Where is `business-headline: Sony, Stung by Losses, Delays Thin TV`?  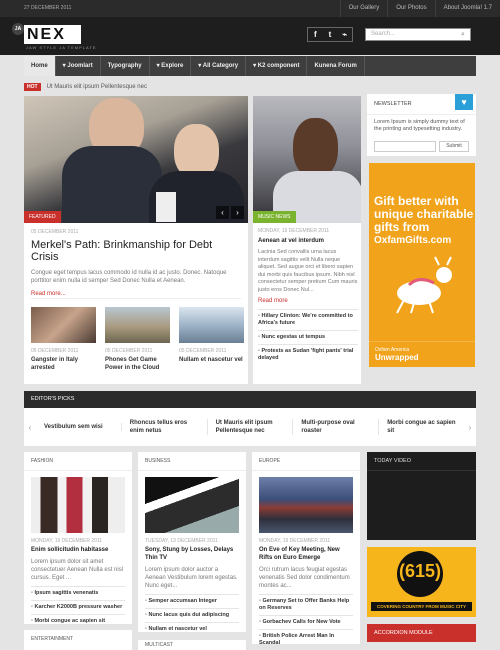
business-headline: Sony, Stung by Losses, Delays Thin TV is located at coordinates (192, 554).